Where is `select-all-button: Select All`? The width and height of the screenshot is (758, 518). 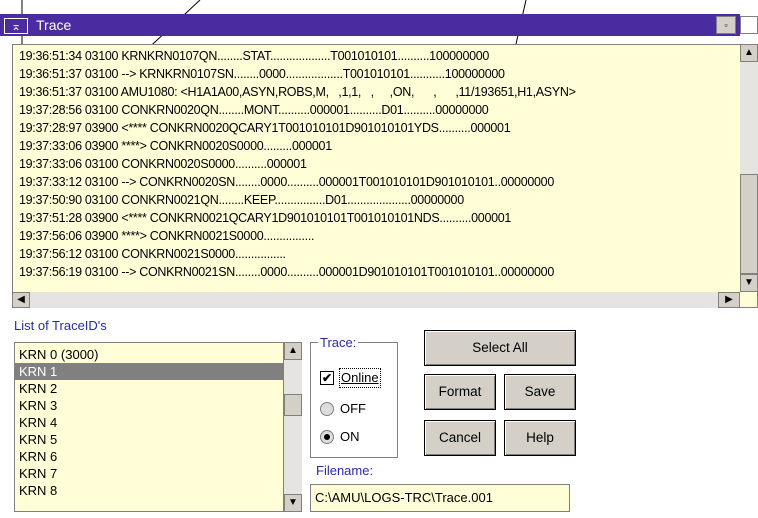
select-all-button: Select All is located at coordinates (500, 348).